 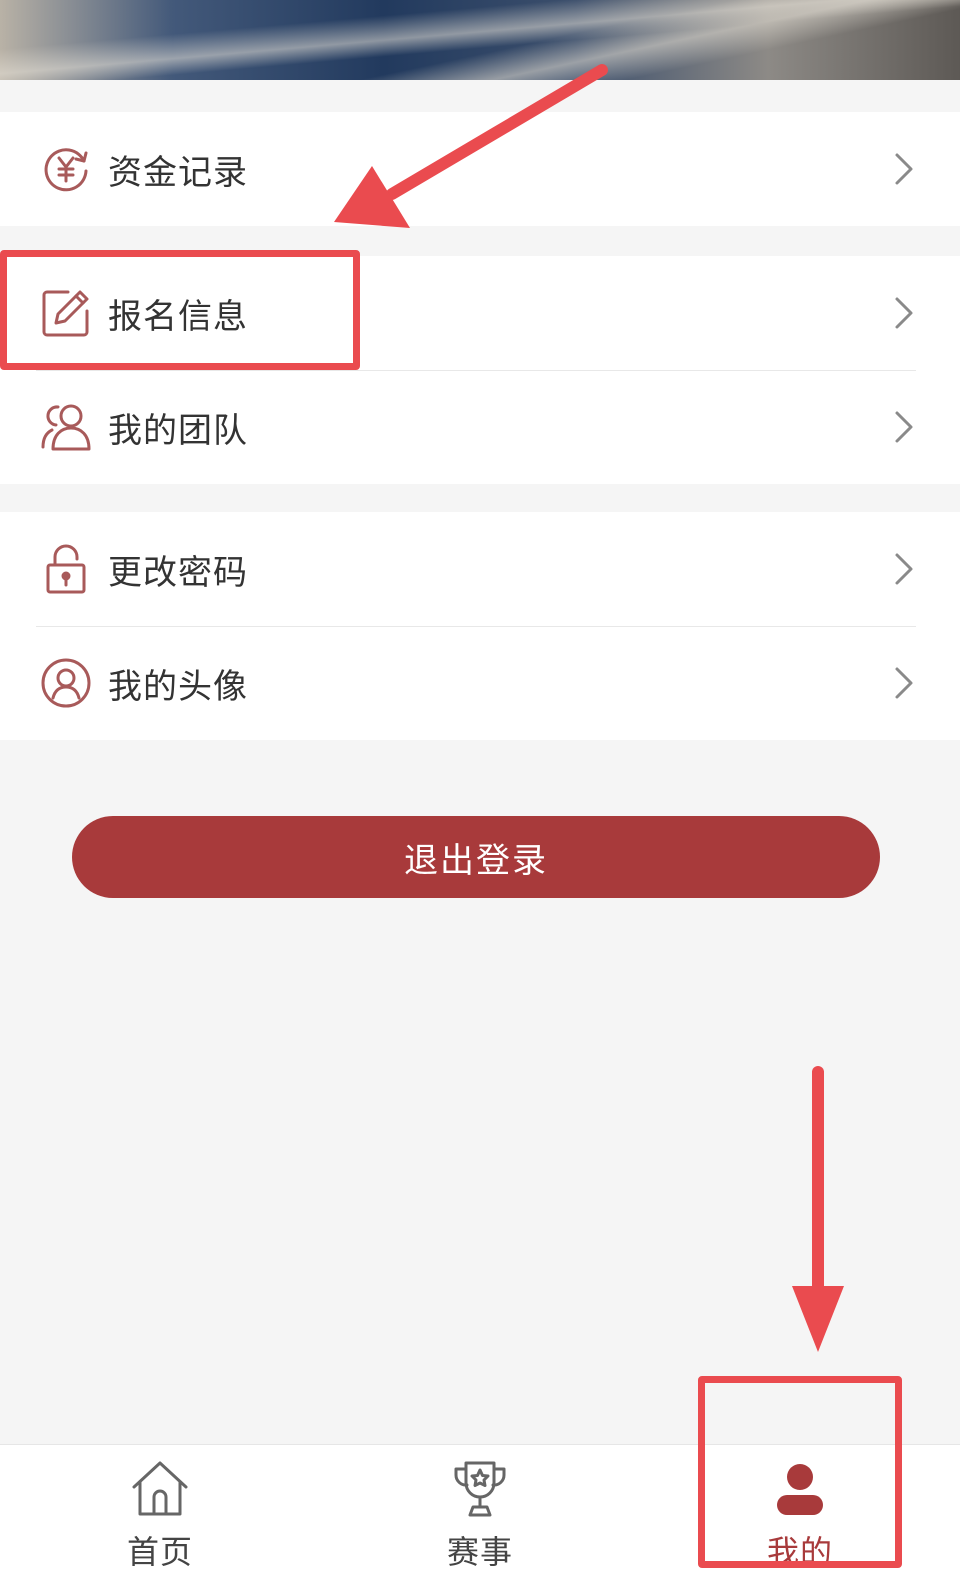 I want to click on lock-icon, so click(x=66, y=569).